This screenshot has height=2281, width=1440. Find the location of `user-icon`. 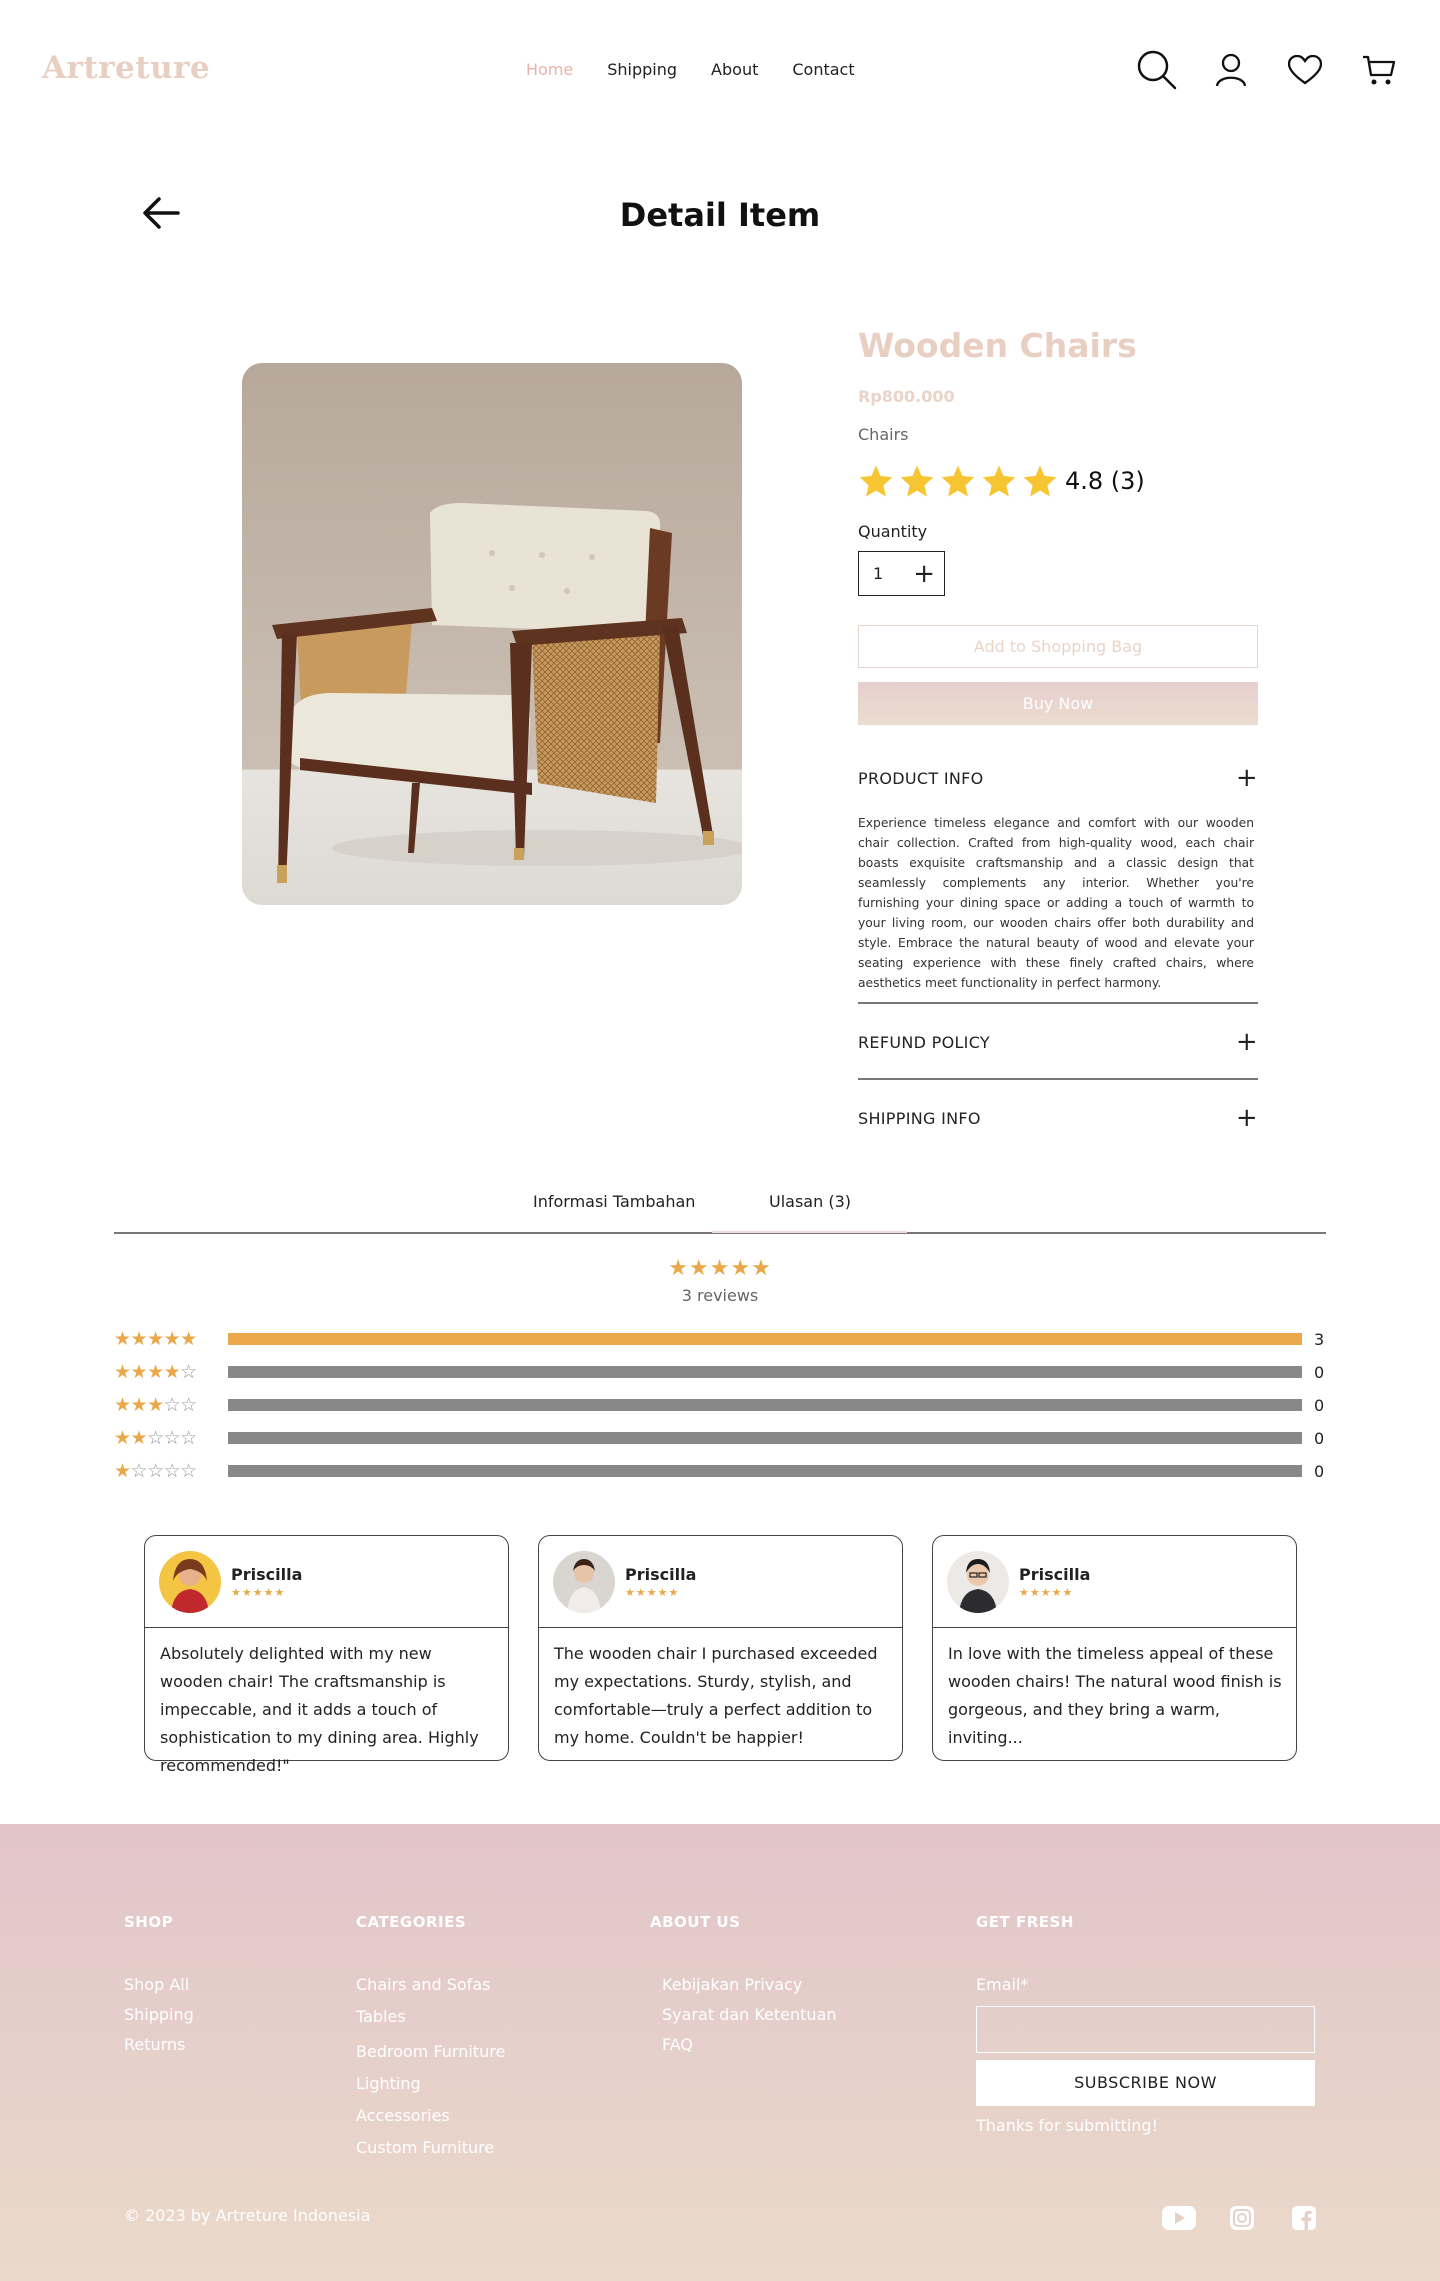

user-icon is located at coordinates (1231, 70).